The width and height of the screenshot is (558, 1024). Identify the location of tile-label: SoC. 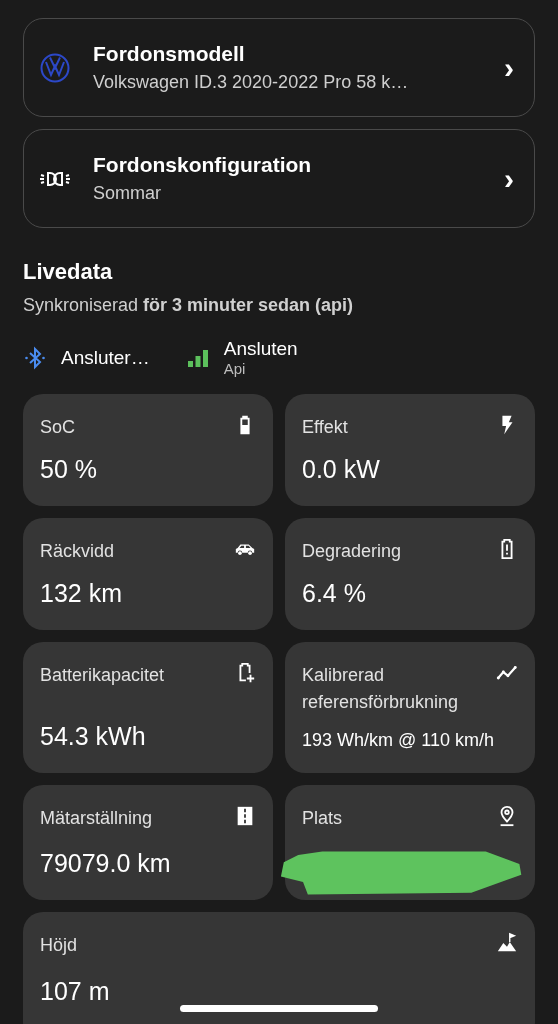
(57, 427).